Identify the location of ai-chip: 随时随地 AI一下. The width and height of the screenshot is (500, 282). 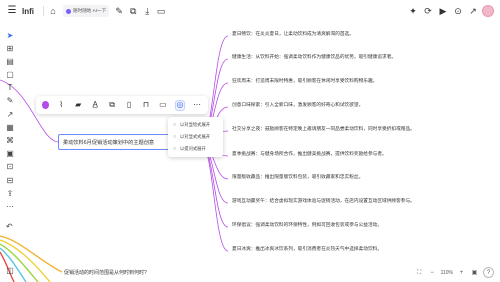
(86, 11).